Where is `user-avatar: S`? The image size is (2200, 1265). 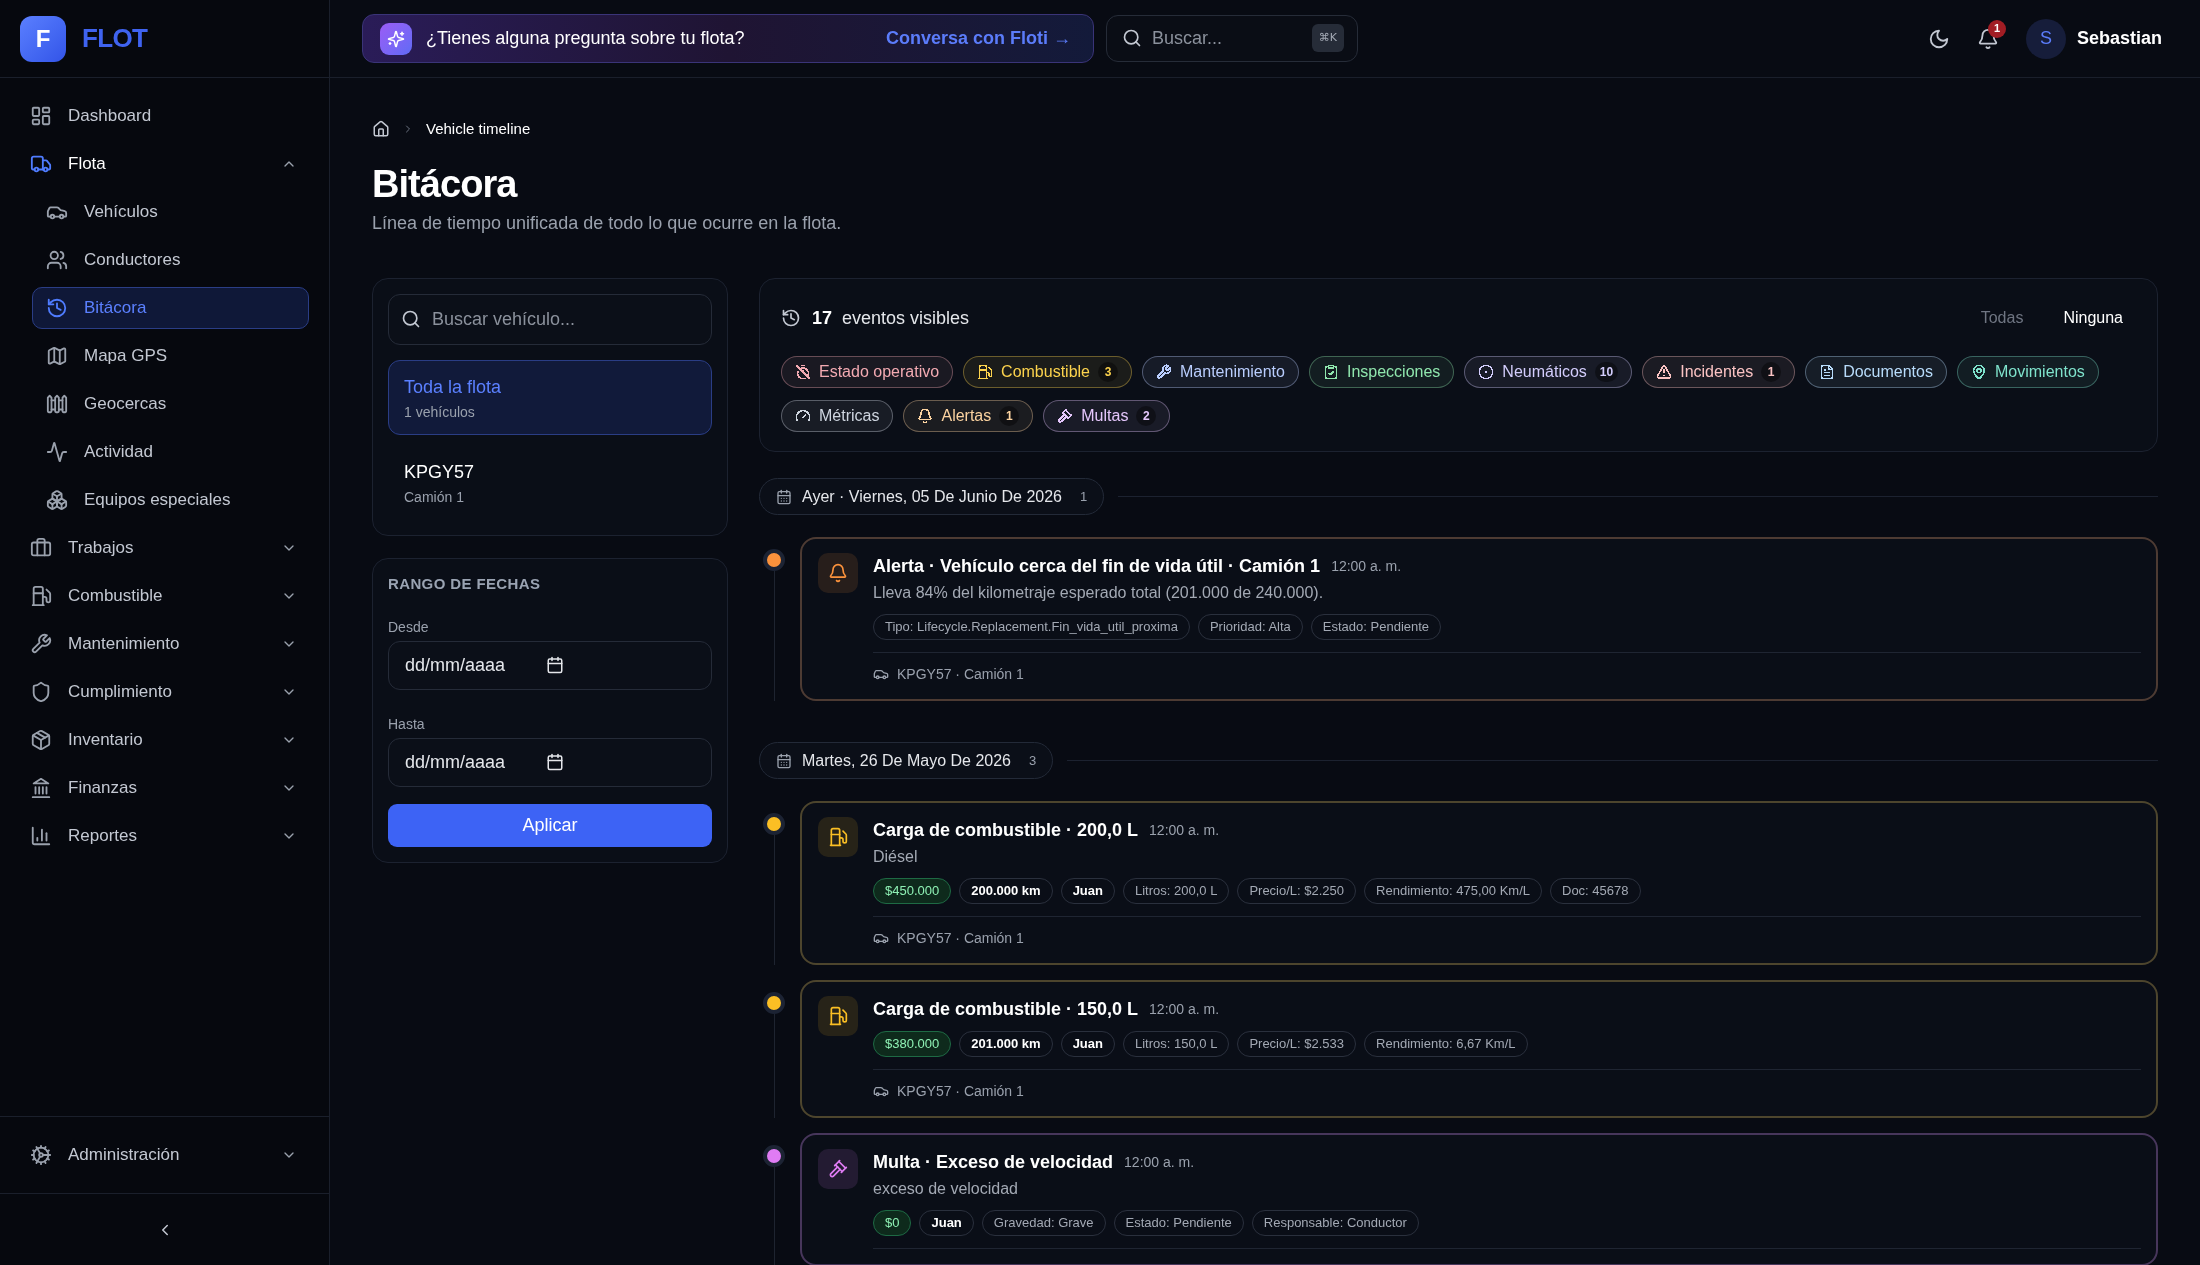
user-avatar: S is located at coordinates (2045, 38).